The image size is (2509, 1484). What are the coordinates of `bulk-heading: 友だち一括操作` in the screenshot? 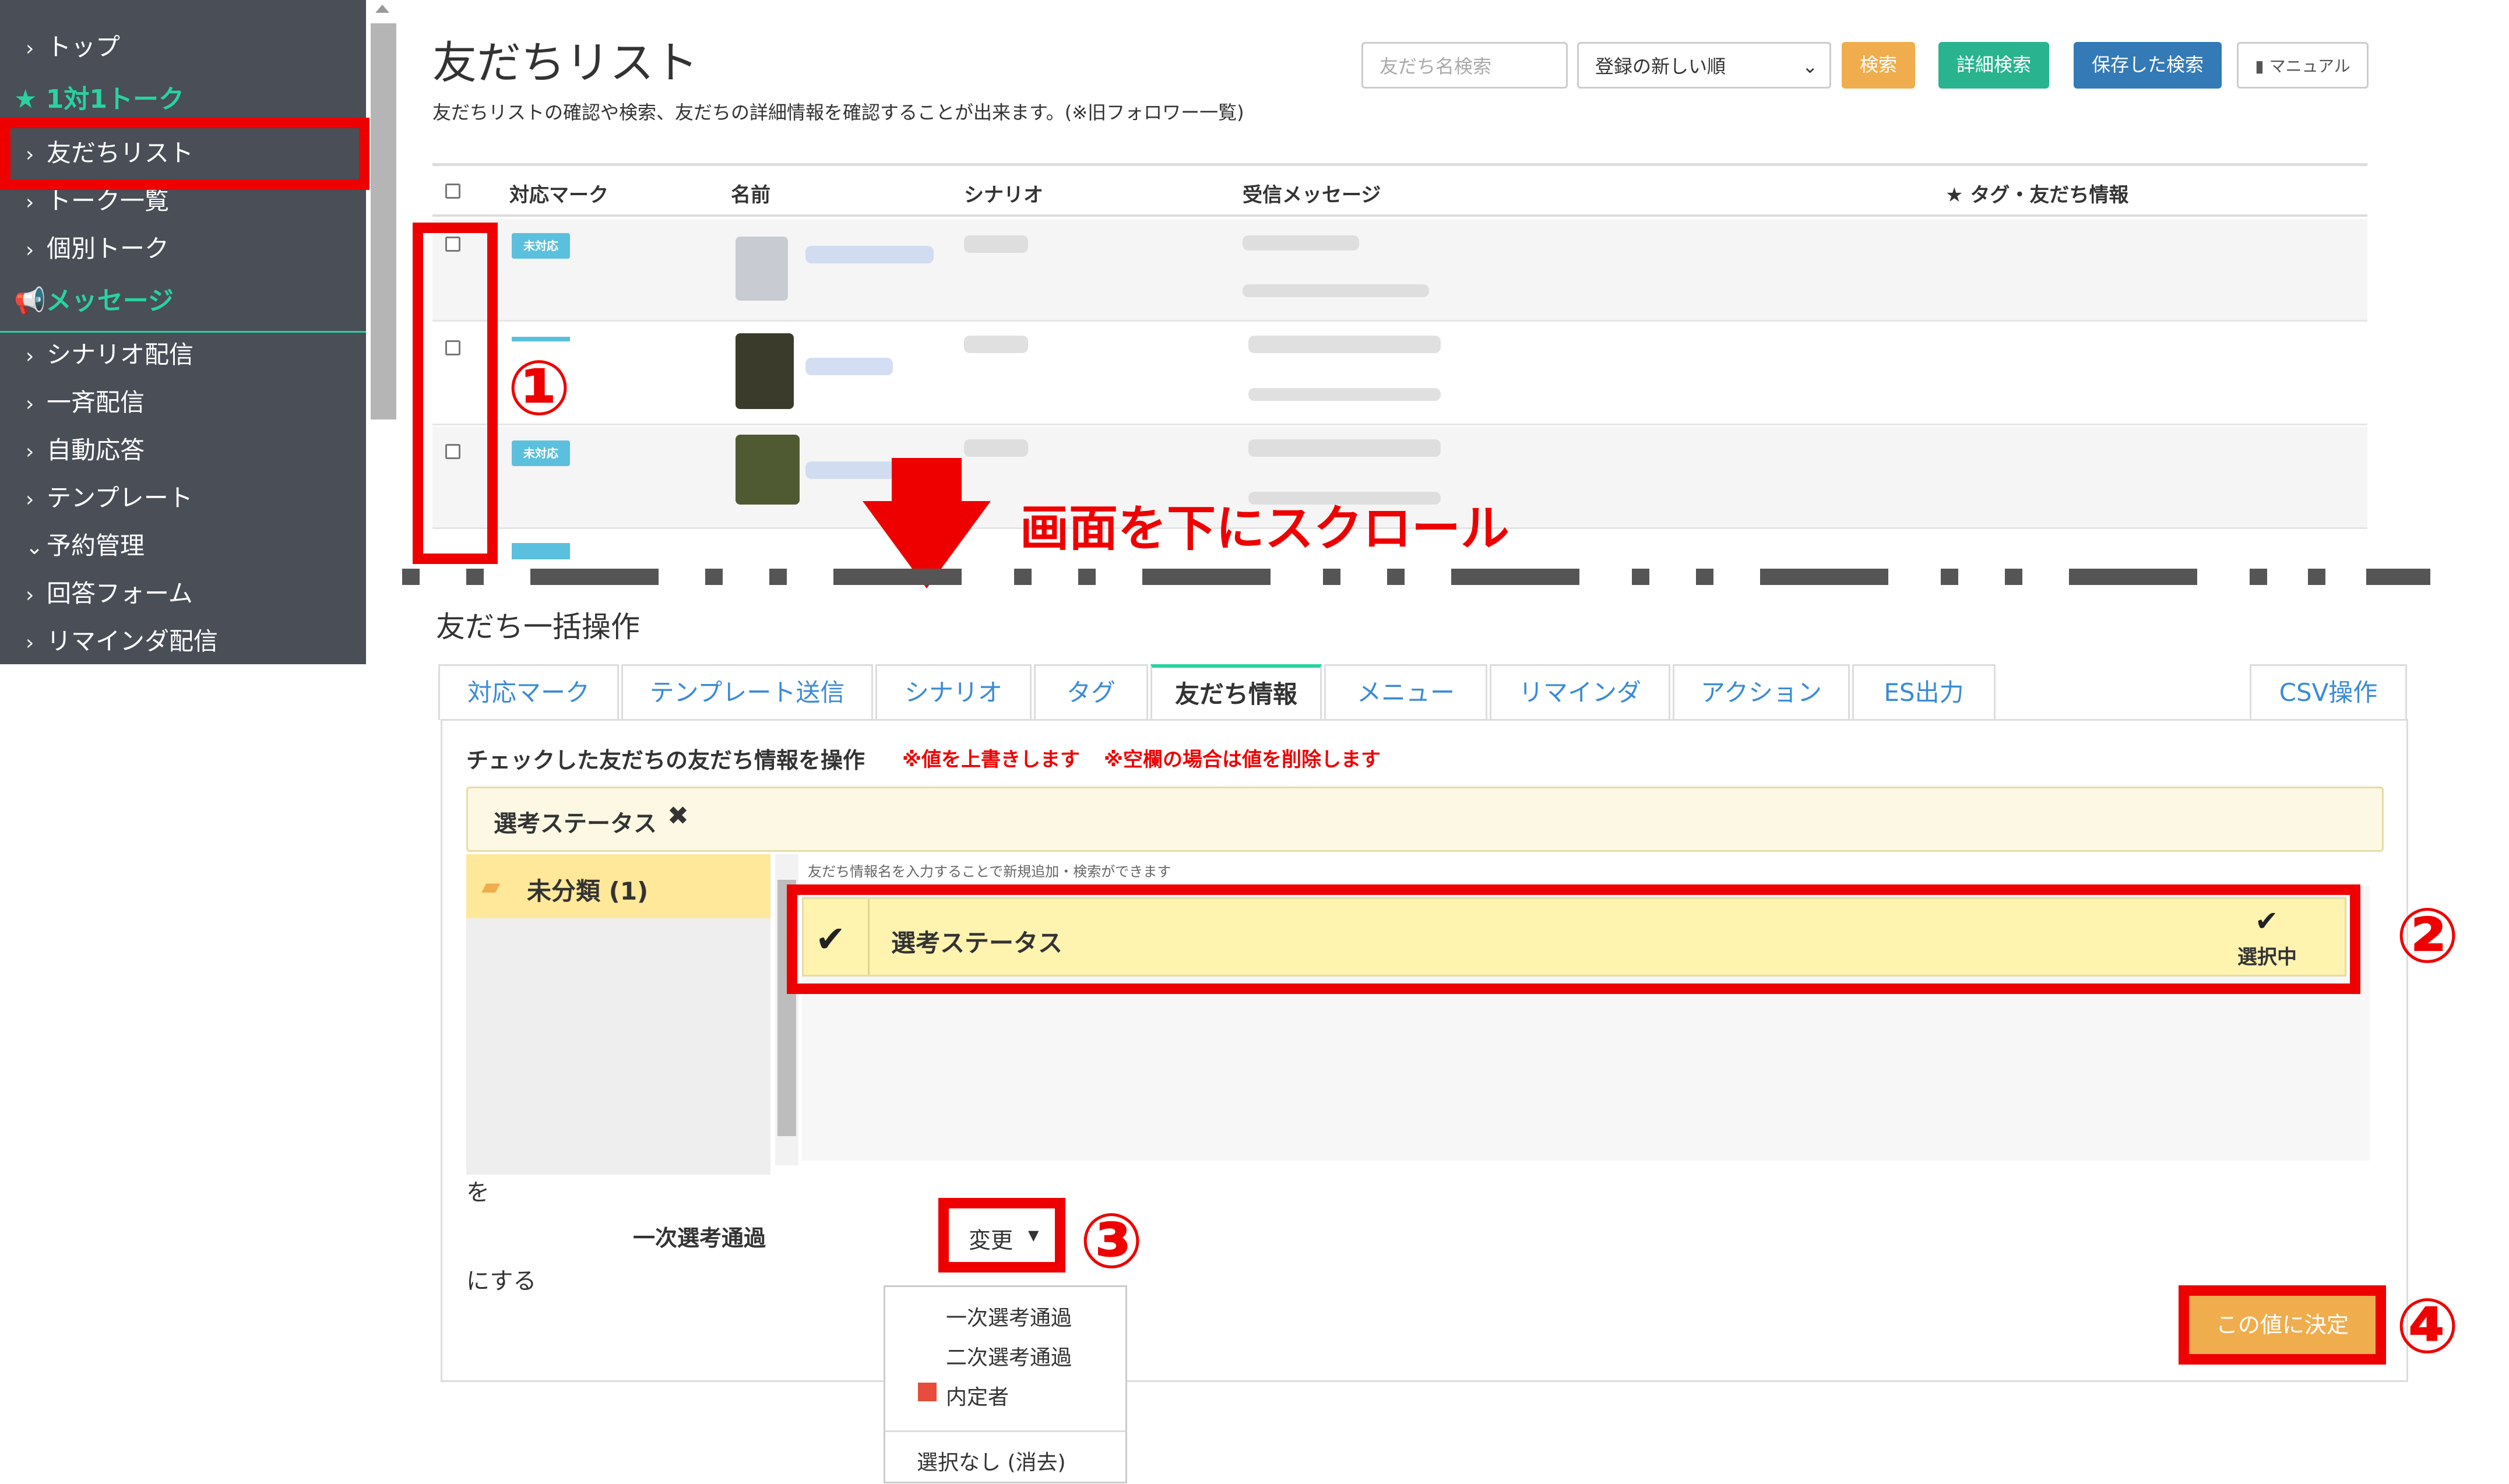 It's located at (538, 627).